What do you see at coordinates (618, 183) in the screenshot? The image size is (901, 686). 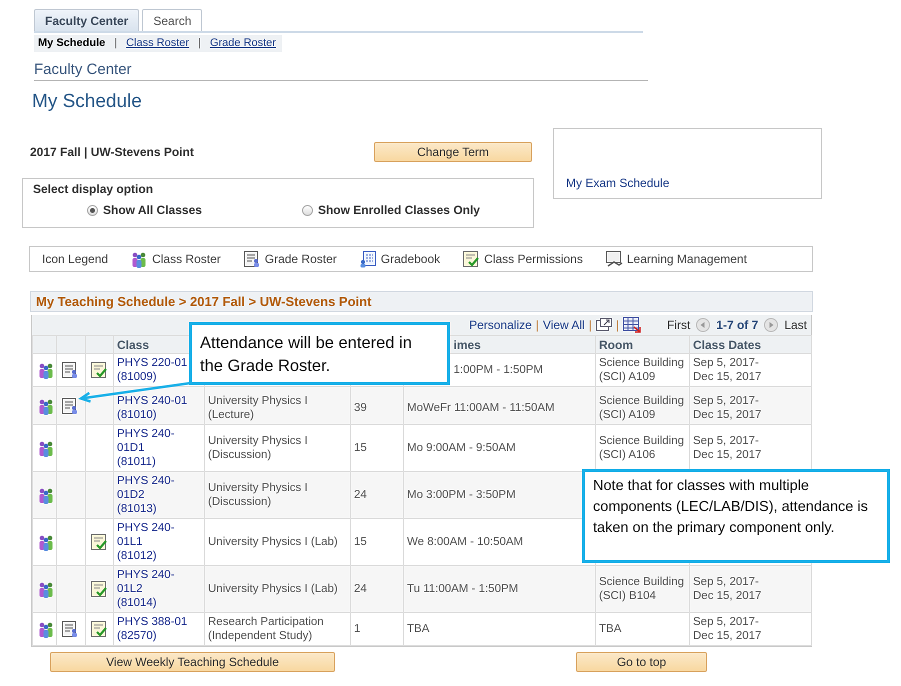 I see `exam-schedule-link: My Exam Schedule` at bounding box center [618, 183].